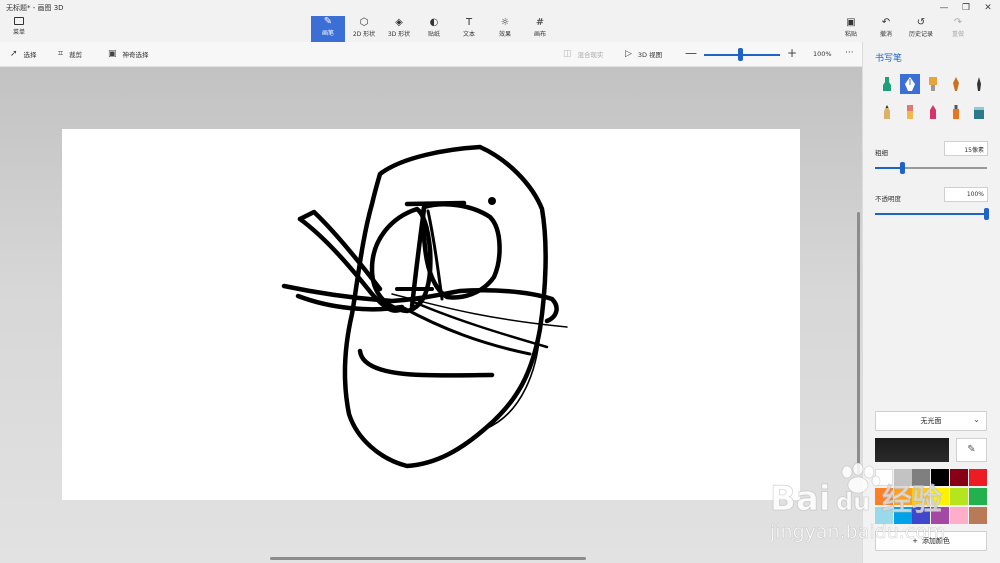 This screenshot has width=1000, height=563. What do you see at coordinates (944, 8) in the screenshot?
I see `minimize-button: —` at bounding box center [944, 8].